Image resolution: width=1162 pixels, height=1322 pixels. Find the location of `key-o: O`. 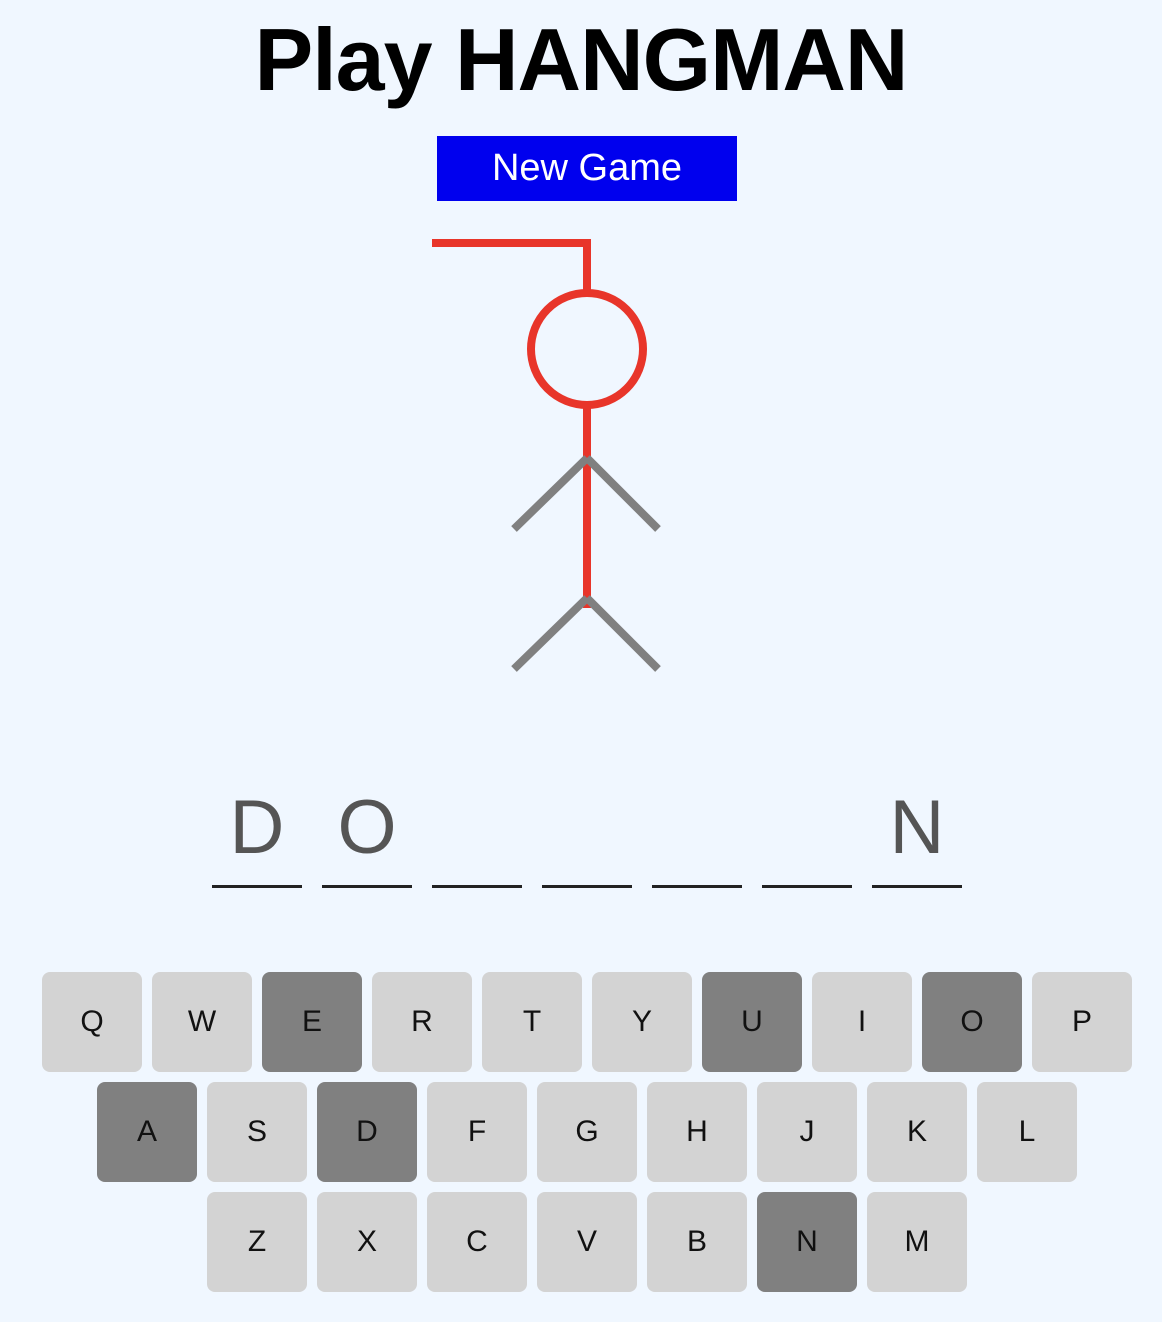

key-o: O is located at coordinates (972, 1022).